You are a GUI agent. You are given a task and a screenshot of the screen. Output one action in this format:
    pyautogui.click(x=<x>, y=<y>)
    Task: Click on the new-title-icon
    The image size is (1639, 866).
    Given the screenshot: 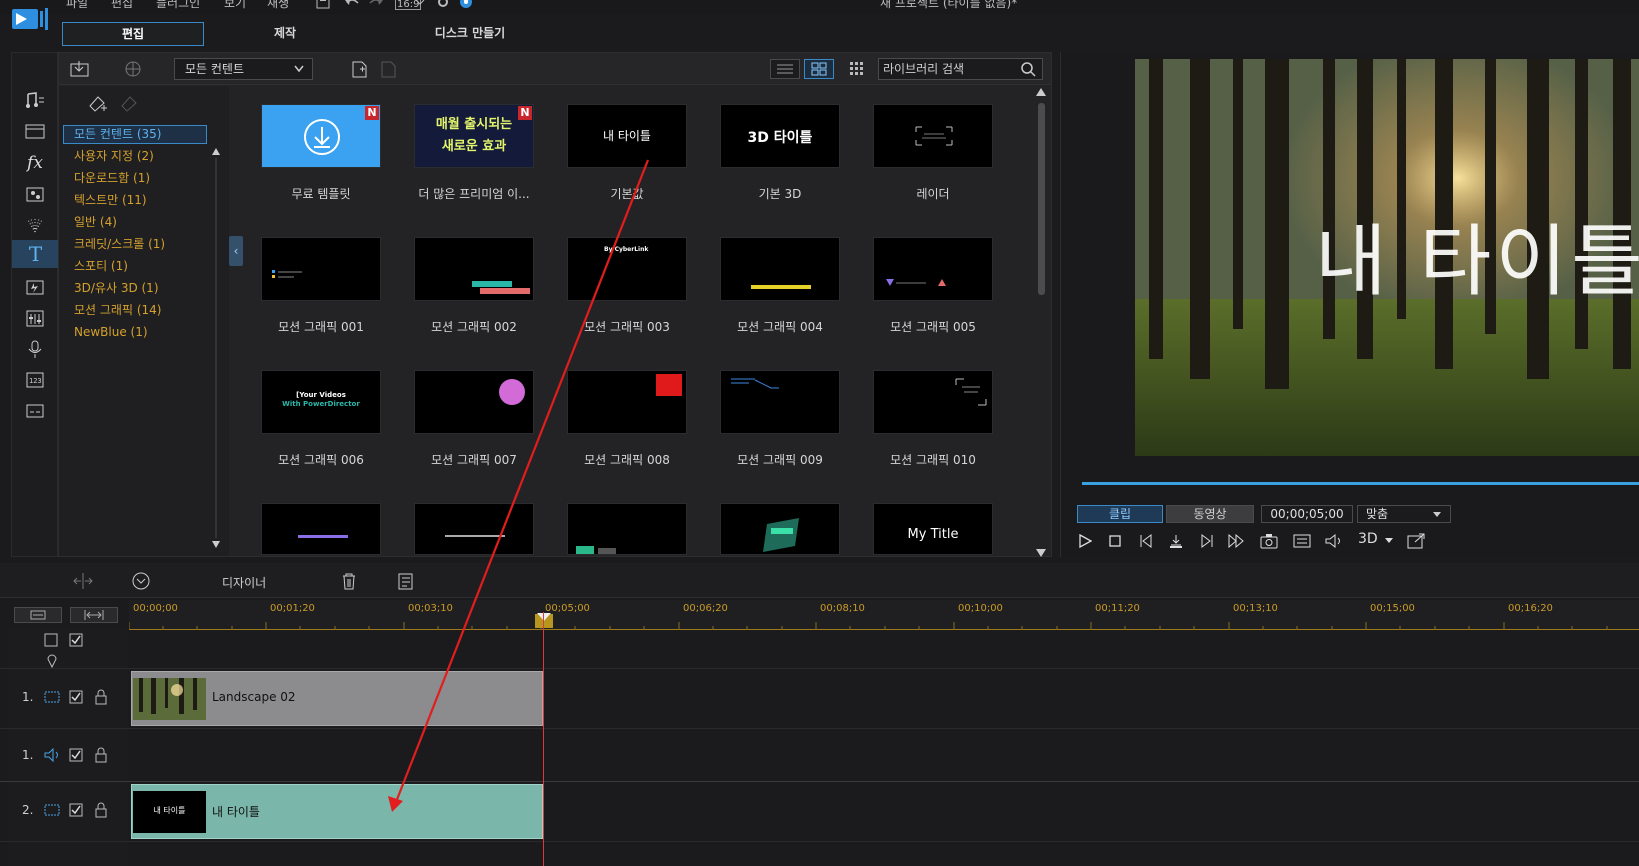 What is the action you would take?
    pyautogui.click(x=359, y=69)
    